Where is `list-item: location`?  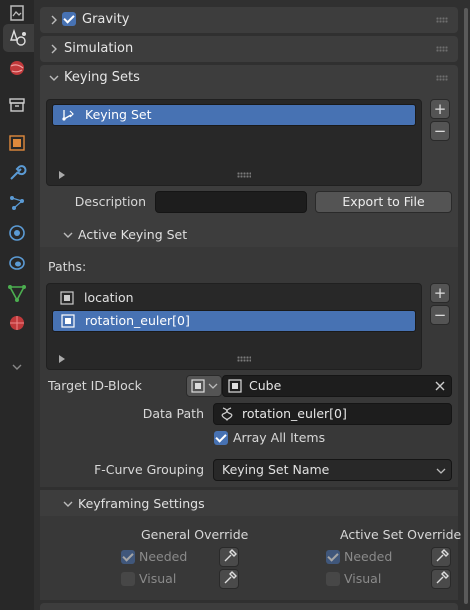 list-item: location is located at coordinates (233, 298).